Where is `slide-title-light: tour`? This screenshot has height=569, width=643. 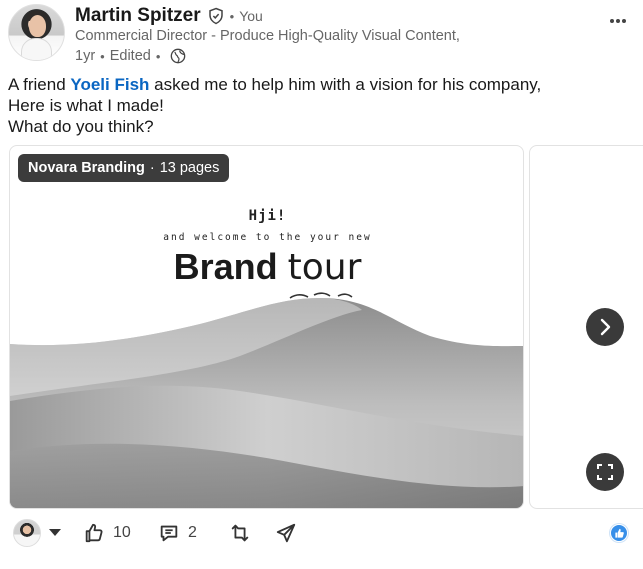 slide-title-light: tour is located at coordinates (324, 267).